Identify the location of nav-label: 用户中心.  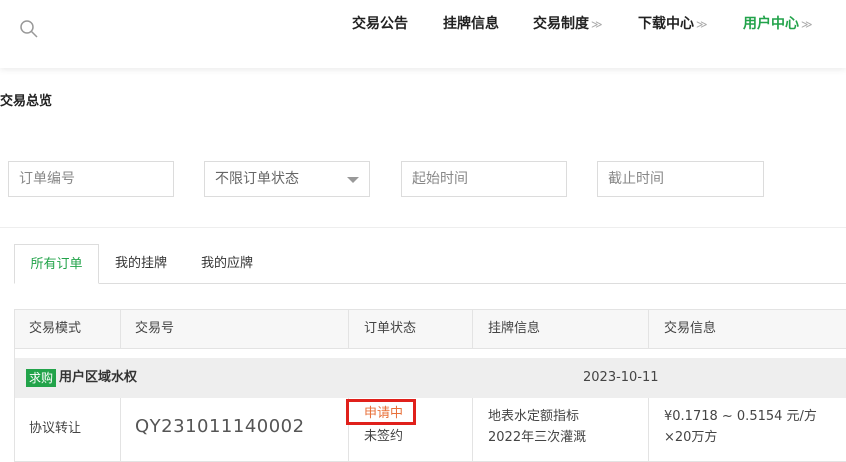
(771, 24).